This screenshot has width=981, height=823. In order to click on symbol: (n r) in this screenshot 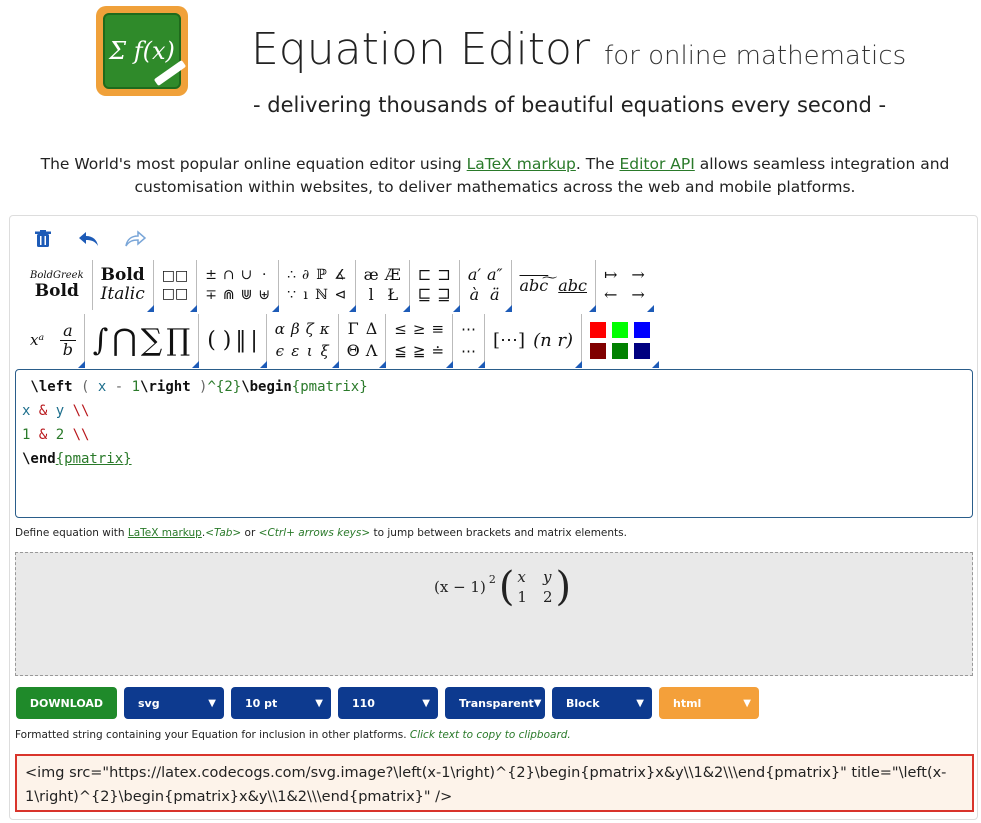, I will do `click(553, 340)`.